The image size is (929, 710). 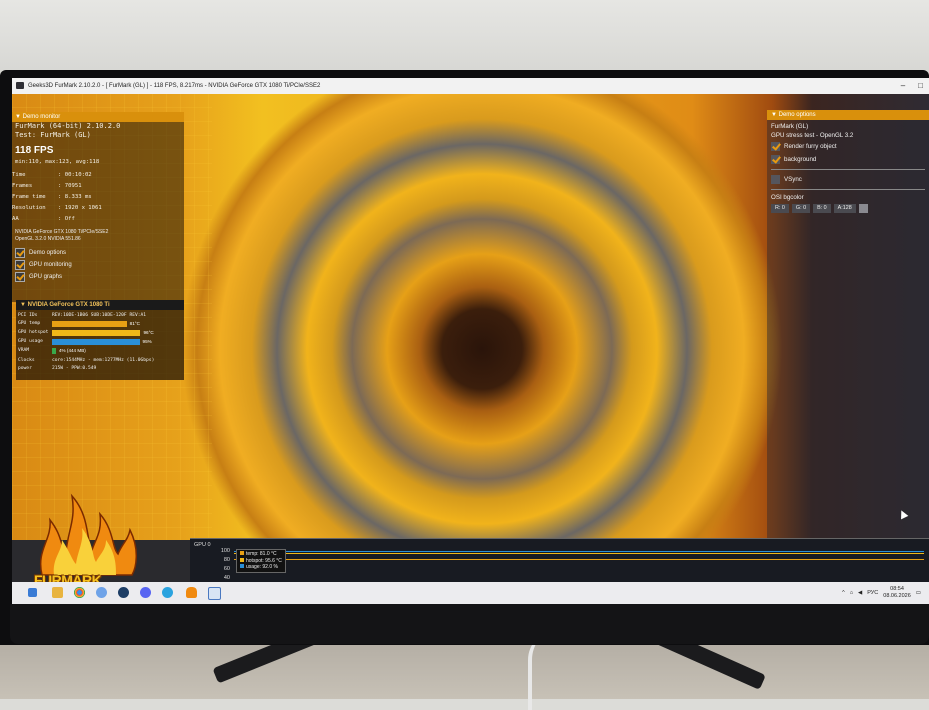 I want to click on tray-network-icon: ⌂, so click(x=851, y=593).